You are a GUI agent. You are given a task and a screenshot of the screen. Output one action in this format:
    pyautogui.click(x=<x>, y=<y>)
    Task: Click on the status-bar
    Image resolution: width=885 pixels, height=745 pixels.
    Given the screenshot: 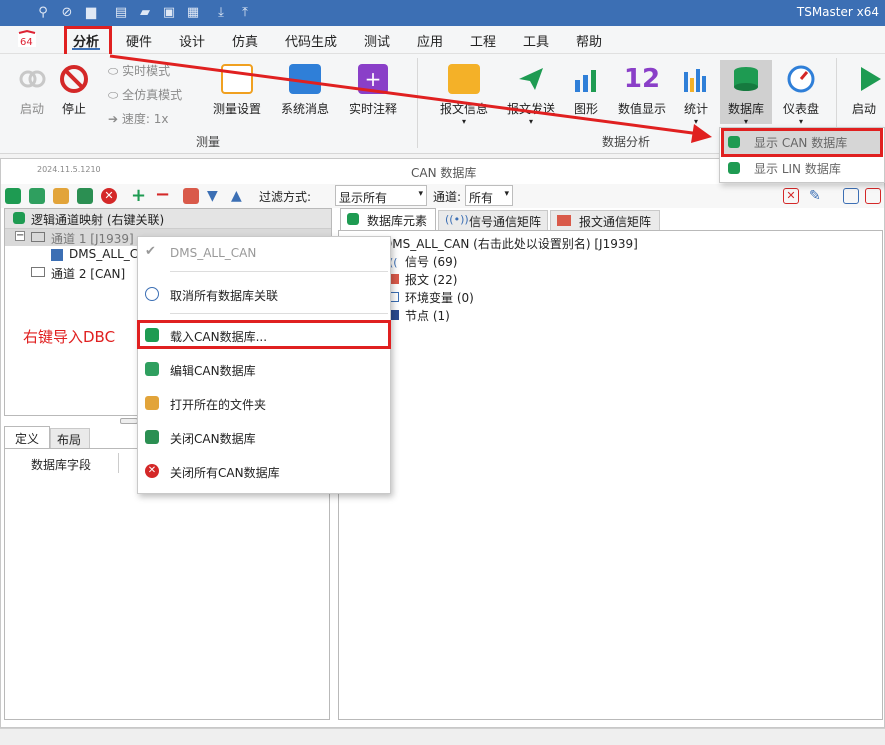 What is the action you would take?
    pyautogui.click(x=442, y=736)
    